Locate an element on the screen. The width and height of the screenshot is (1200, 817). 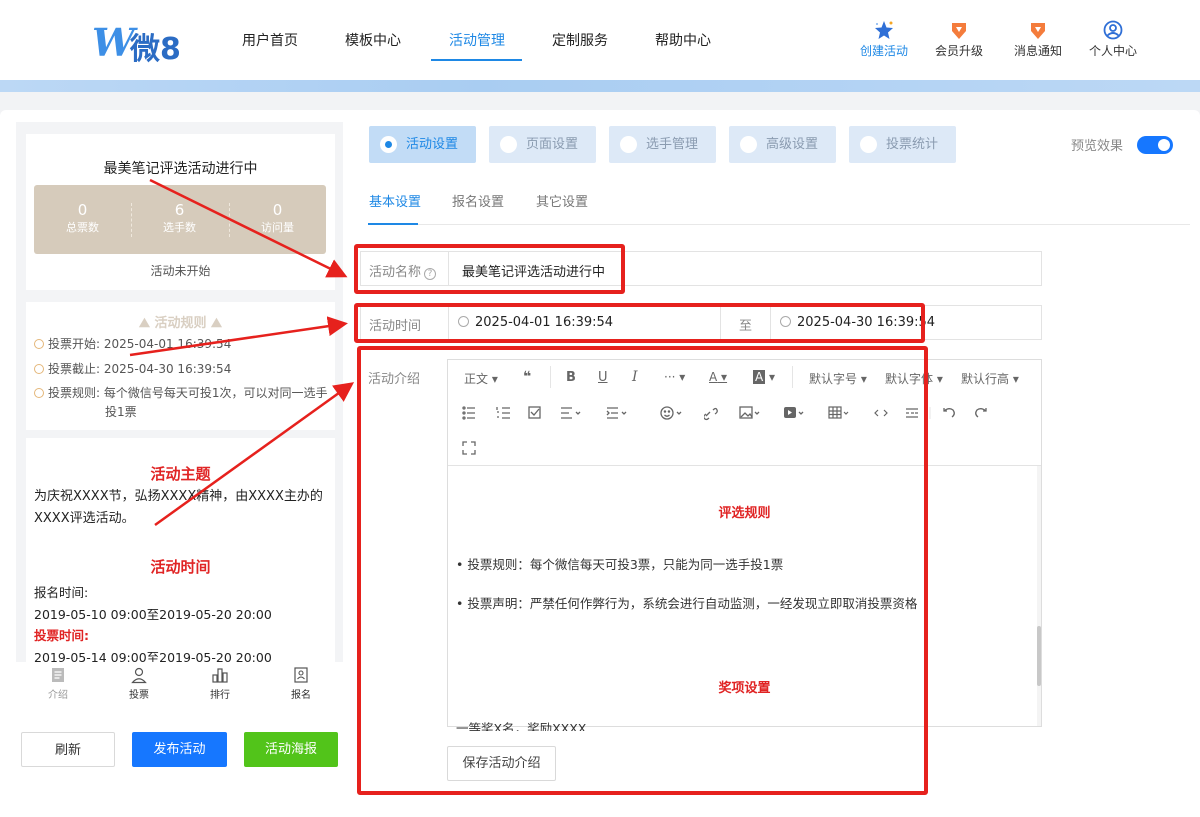
undo-icon is located at coordinates (949, 413).